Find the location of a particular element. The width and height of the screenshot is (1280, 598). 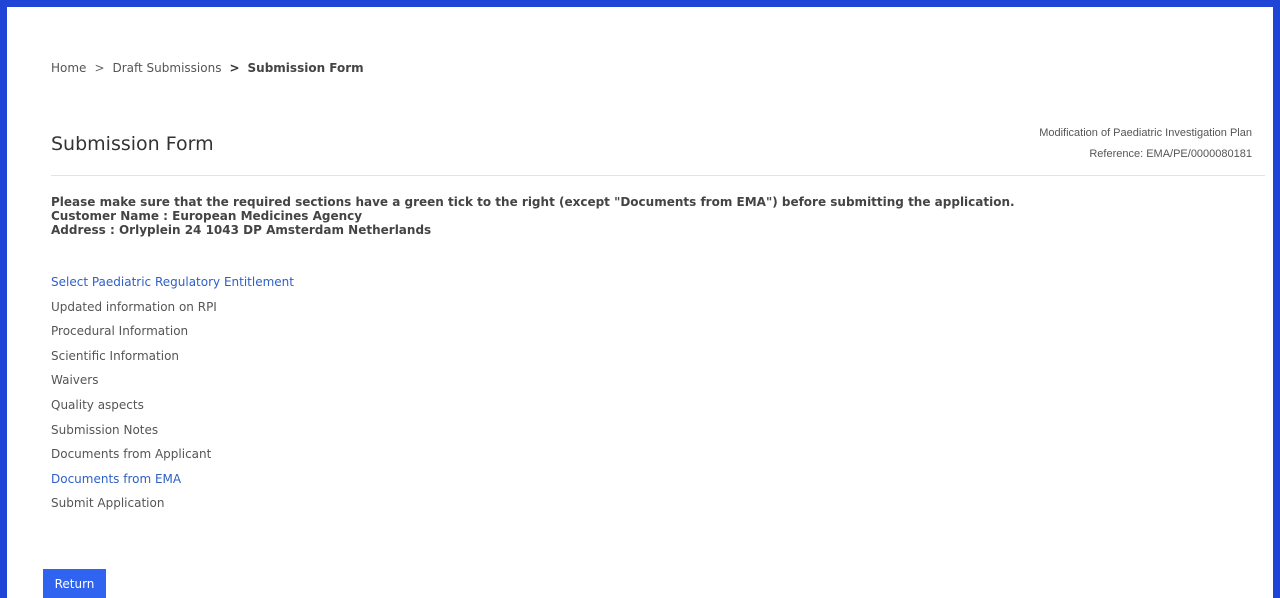

page-title: Submission Form is located at coordinates (132, 144).